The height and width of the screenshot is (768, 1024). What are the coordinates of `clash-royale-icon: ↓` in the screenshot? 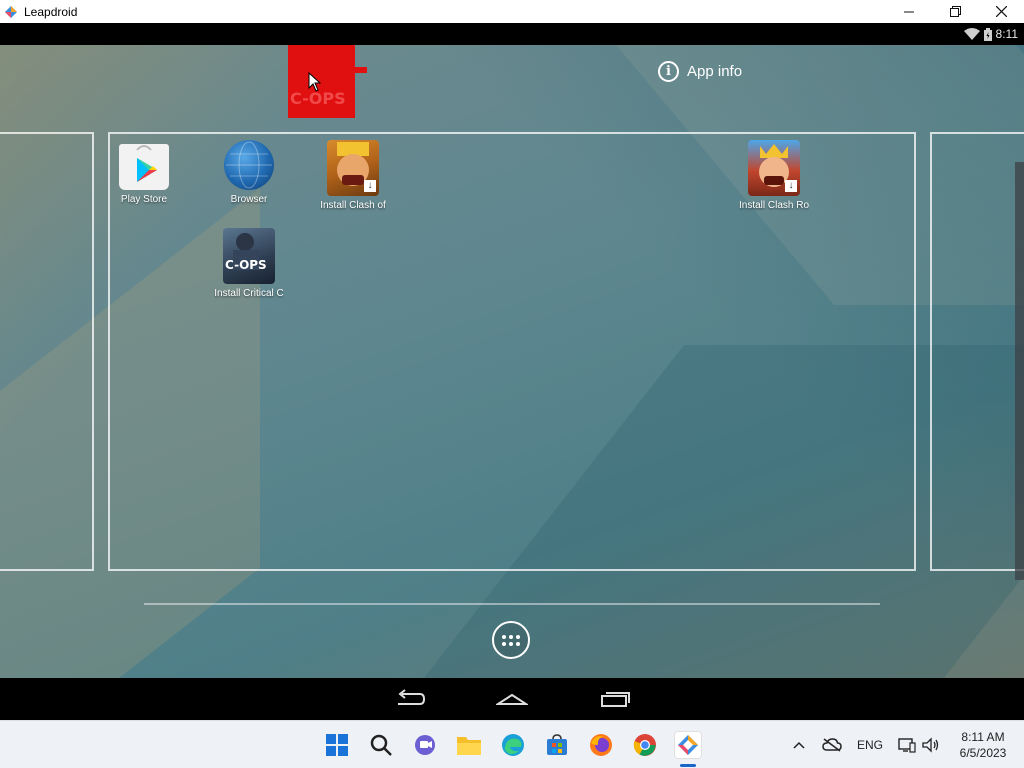 It's located at (774, 168).